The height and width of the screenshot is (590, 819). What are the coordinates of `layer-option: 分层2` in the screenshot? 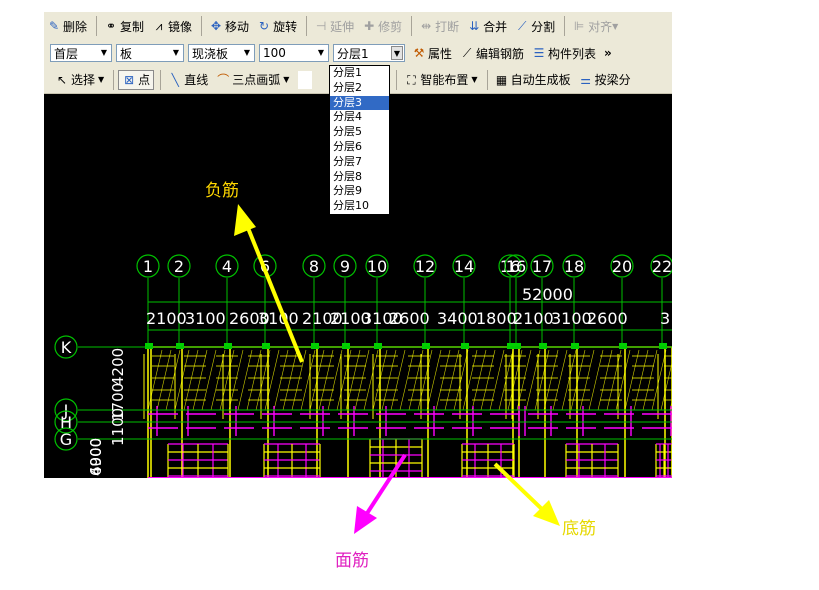 It's located at (359, 88).